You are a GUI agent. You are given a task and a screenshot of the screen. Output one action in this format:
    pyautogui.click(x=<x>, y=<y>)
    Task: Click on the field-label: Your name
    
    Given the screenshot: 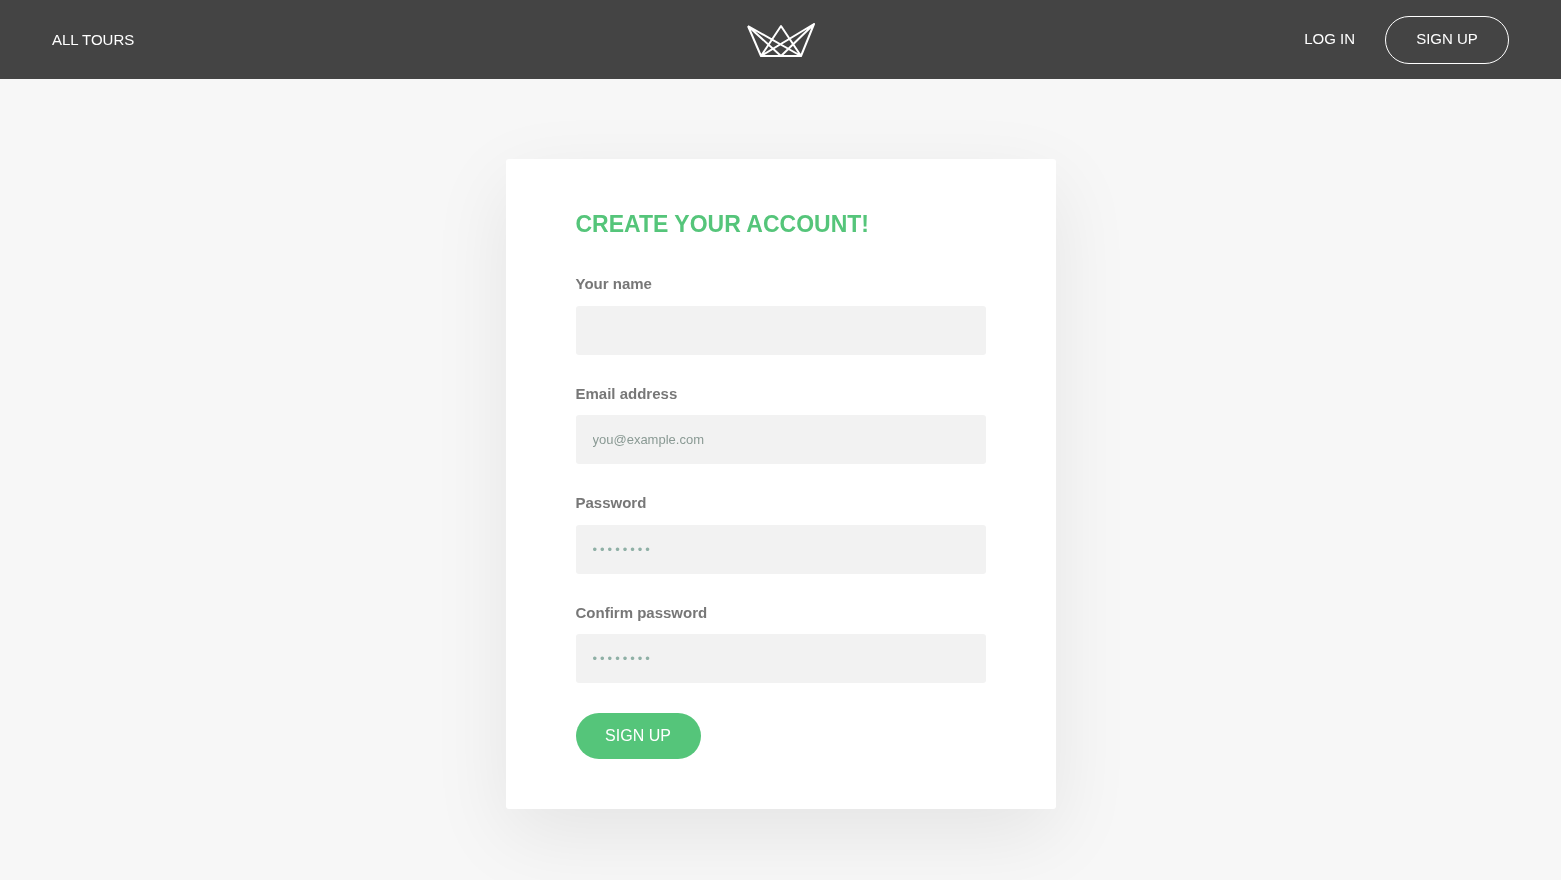 What is the action you would take?
    pyautogui.click(x=614, y=284)
    